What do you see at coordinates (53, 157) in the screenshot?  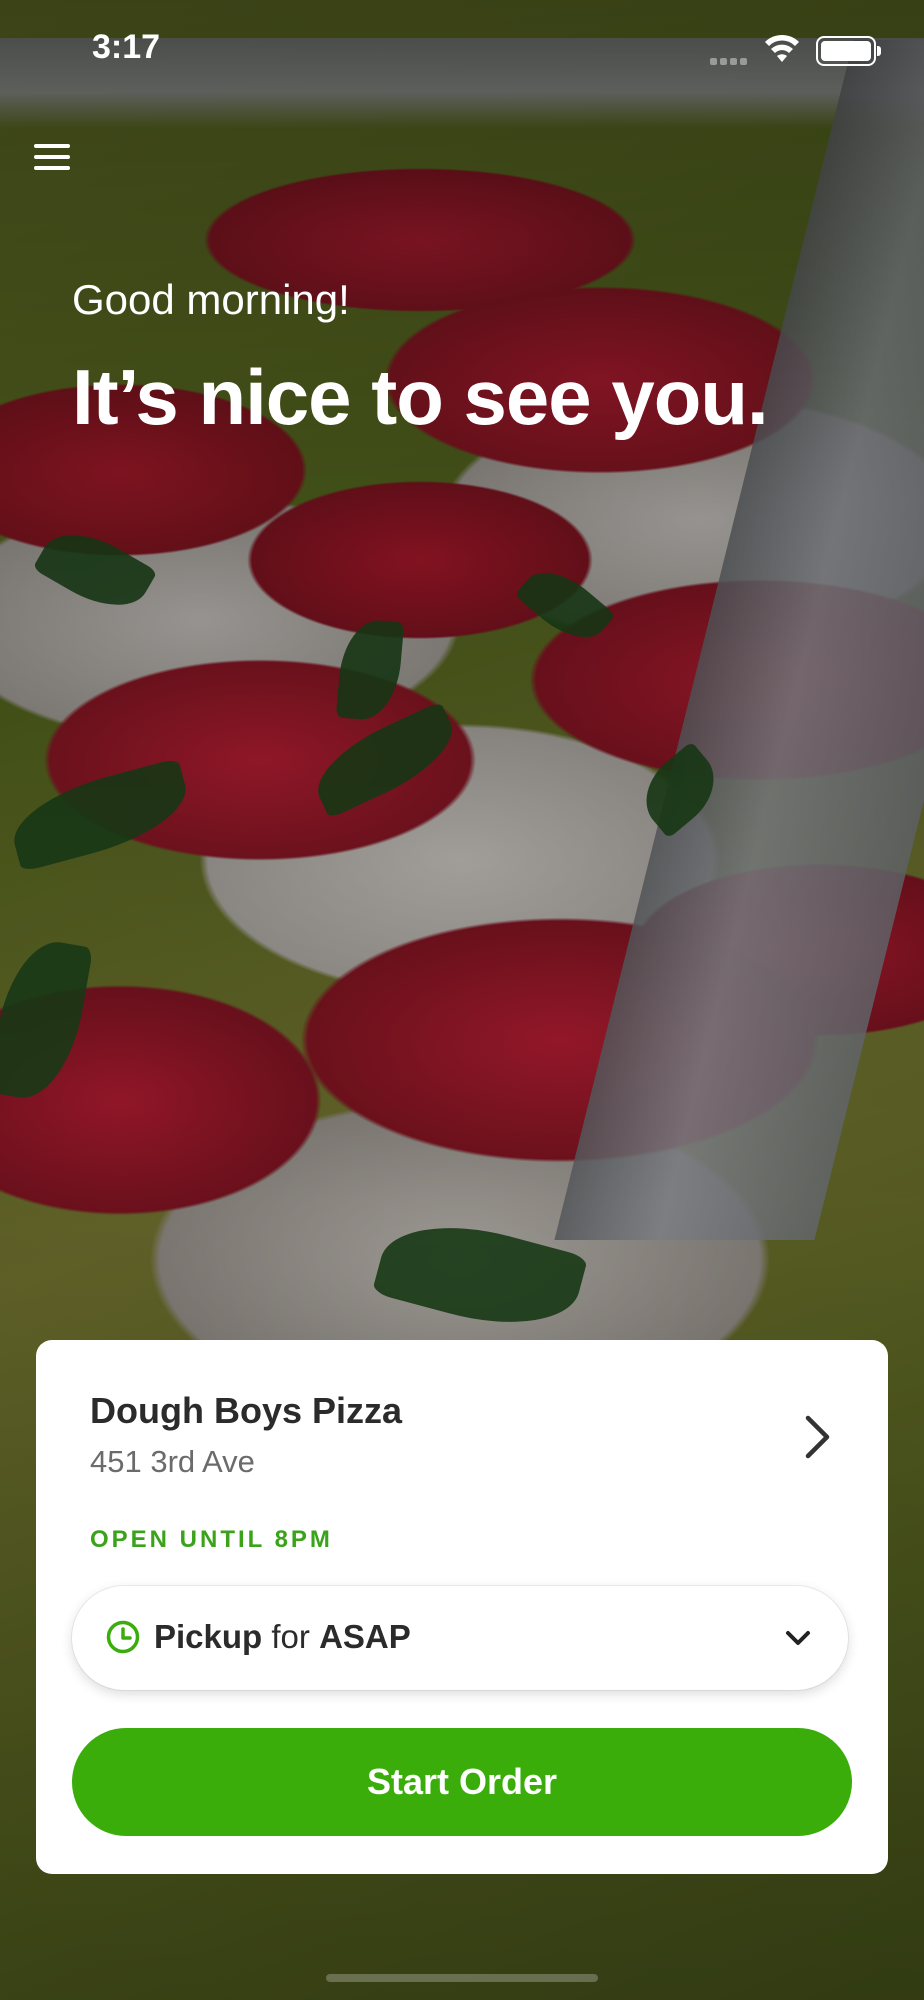 I see `menu-icon` at bounding box center [53, 157].